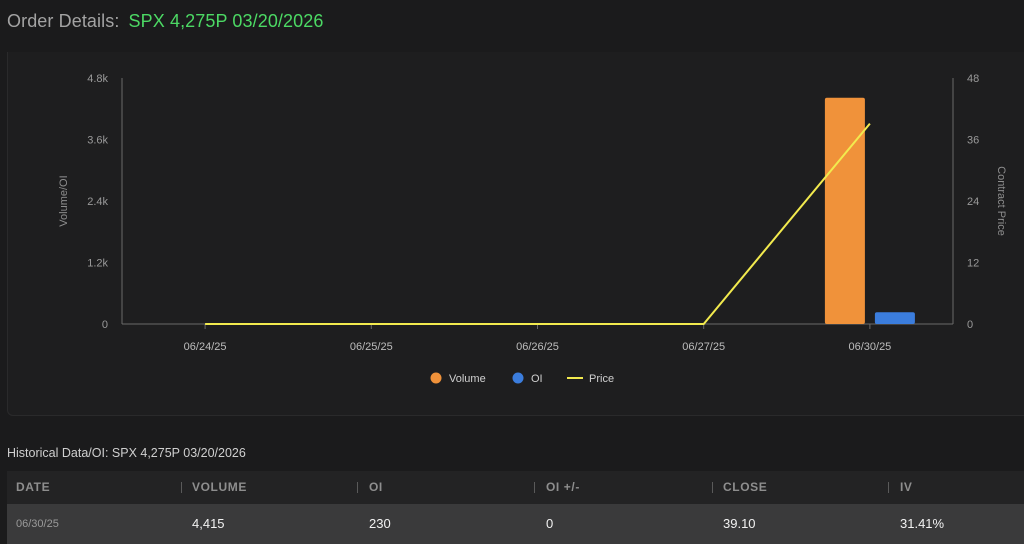  What do you see at coordinates (371, 347) in the screenshot?
I see `x-tick-label: 06/25/25` at bounding box center [371, 347].